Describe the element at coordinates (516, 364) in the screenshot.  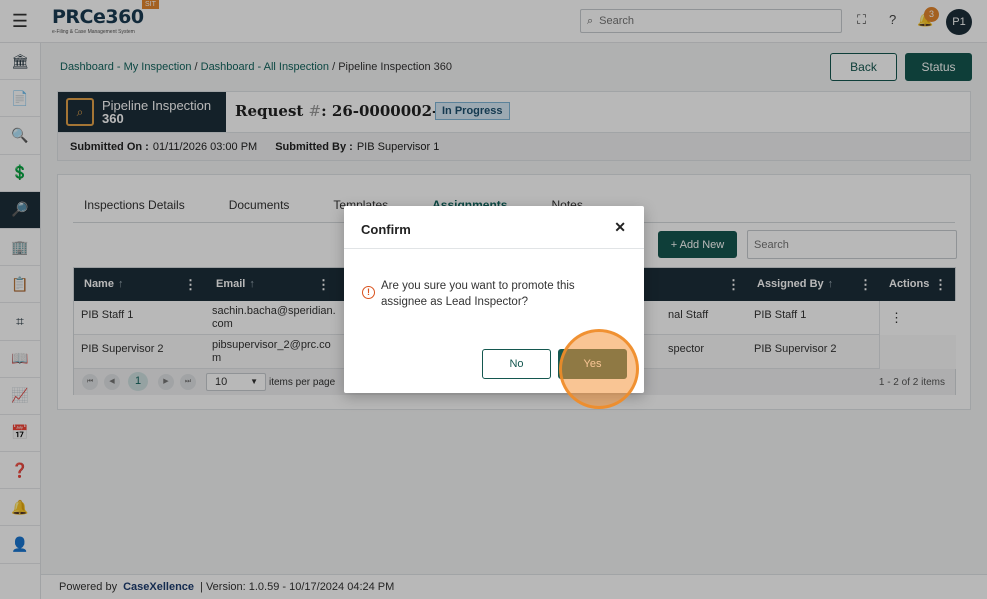
I see `no-button: No` at that location.